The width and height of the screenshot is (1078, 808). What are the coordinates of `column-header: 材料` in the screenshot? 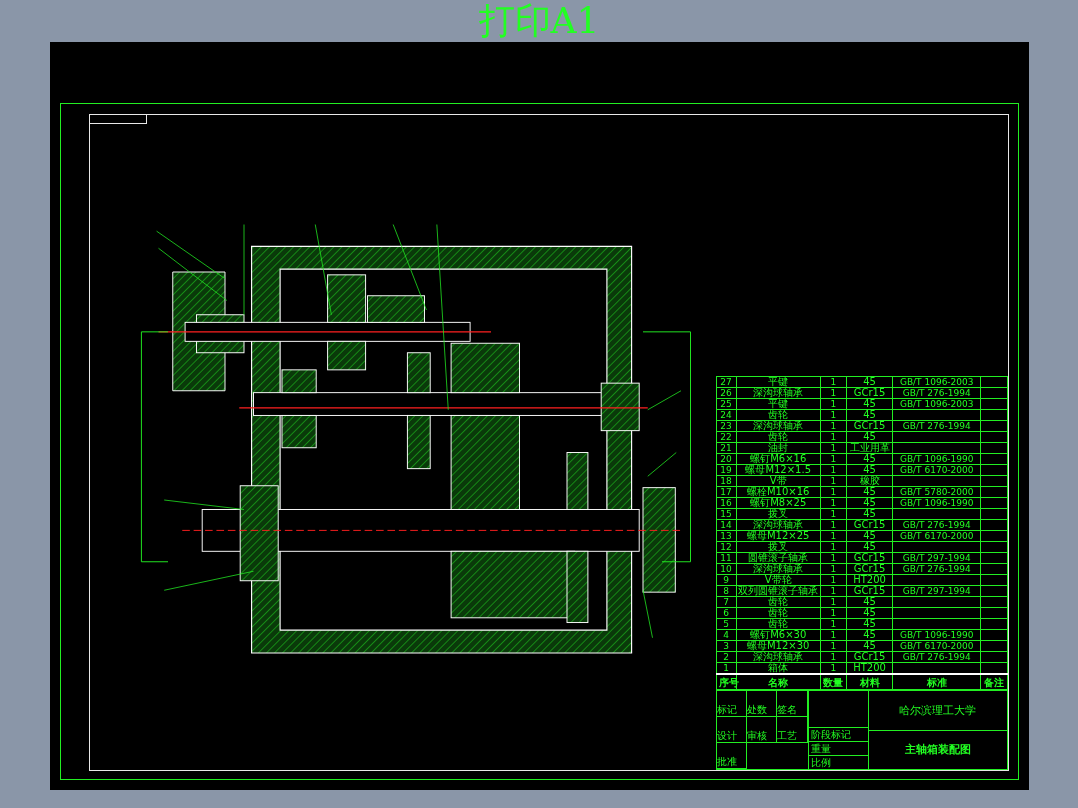 It's located at (869, 682).